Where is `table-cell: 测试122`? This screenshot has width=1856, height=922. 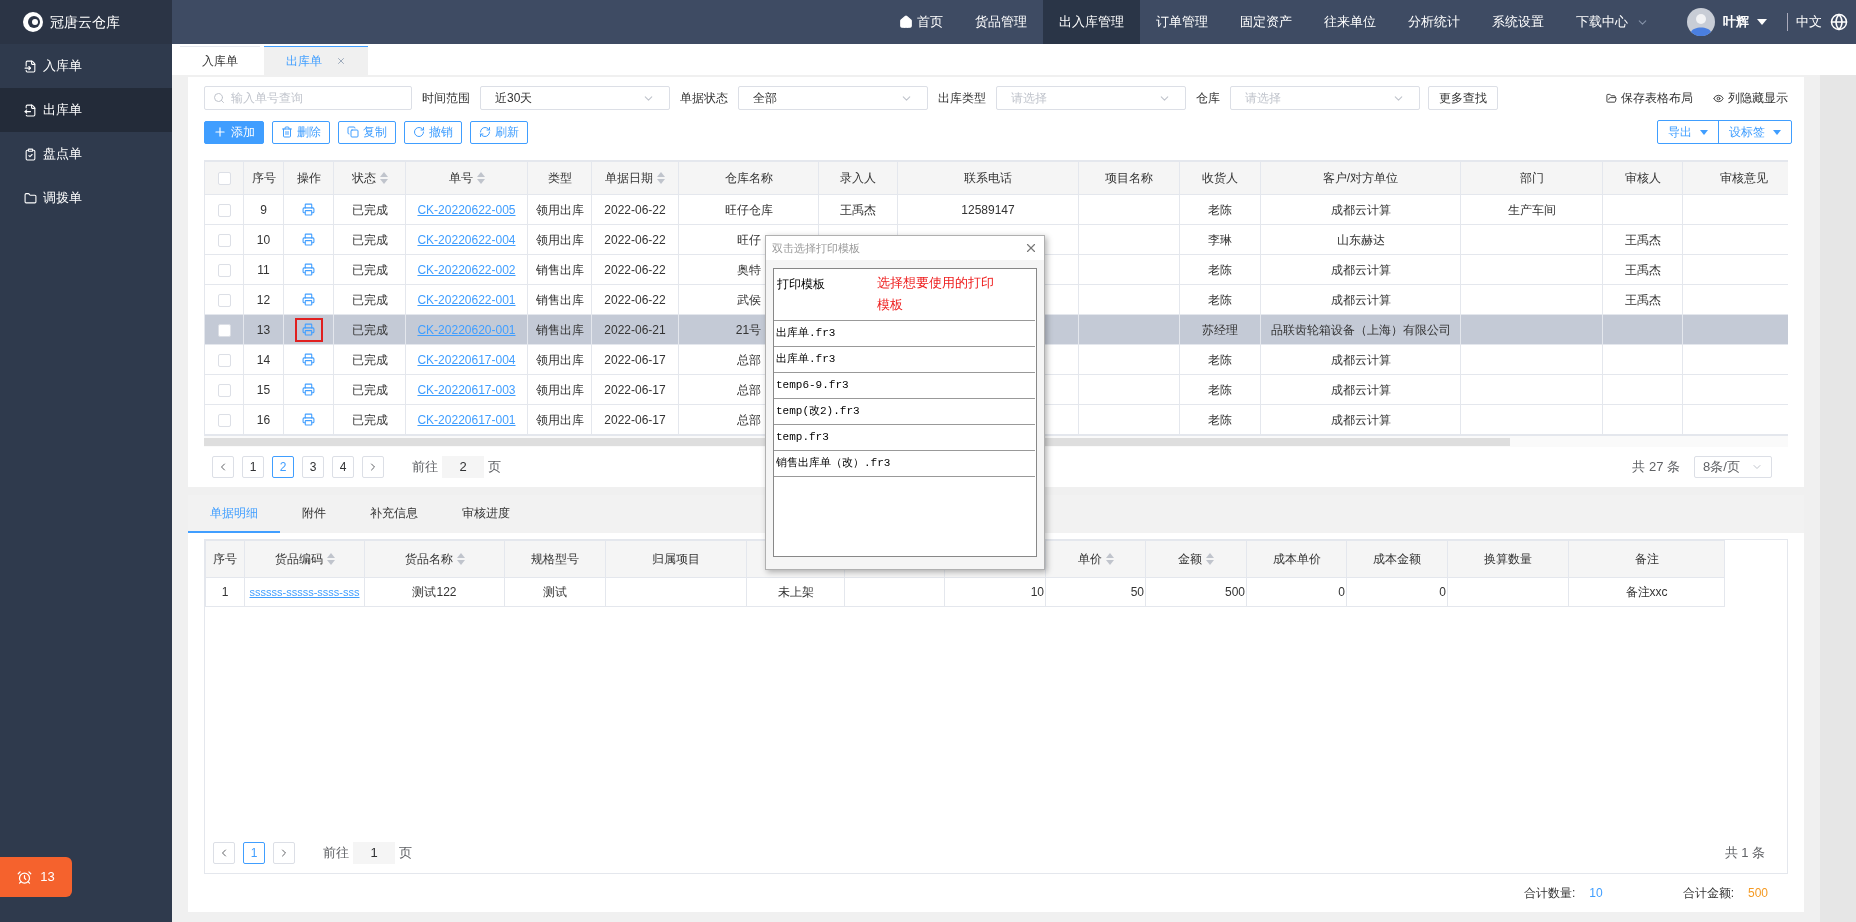 table-cell: 测试122 is located at coordinates (434, 592).